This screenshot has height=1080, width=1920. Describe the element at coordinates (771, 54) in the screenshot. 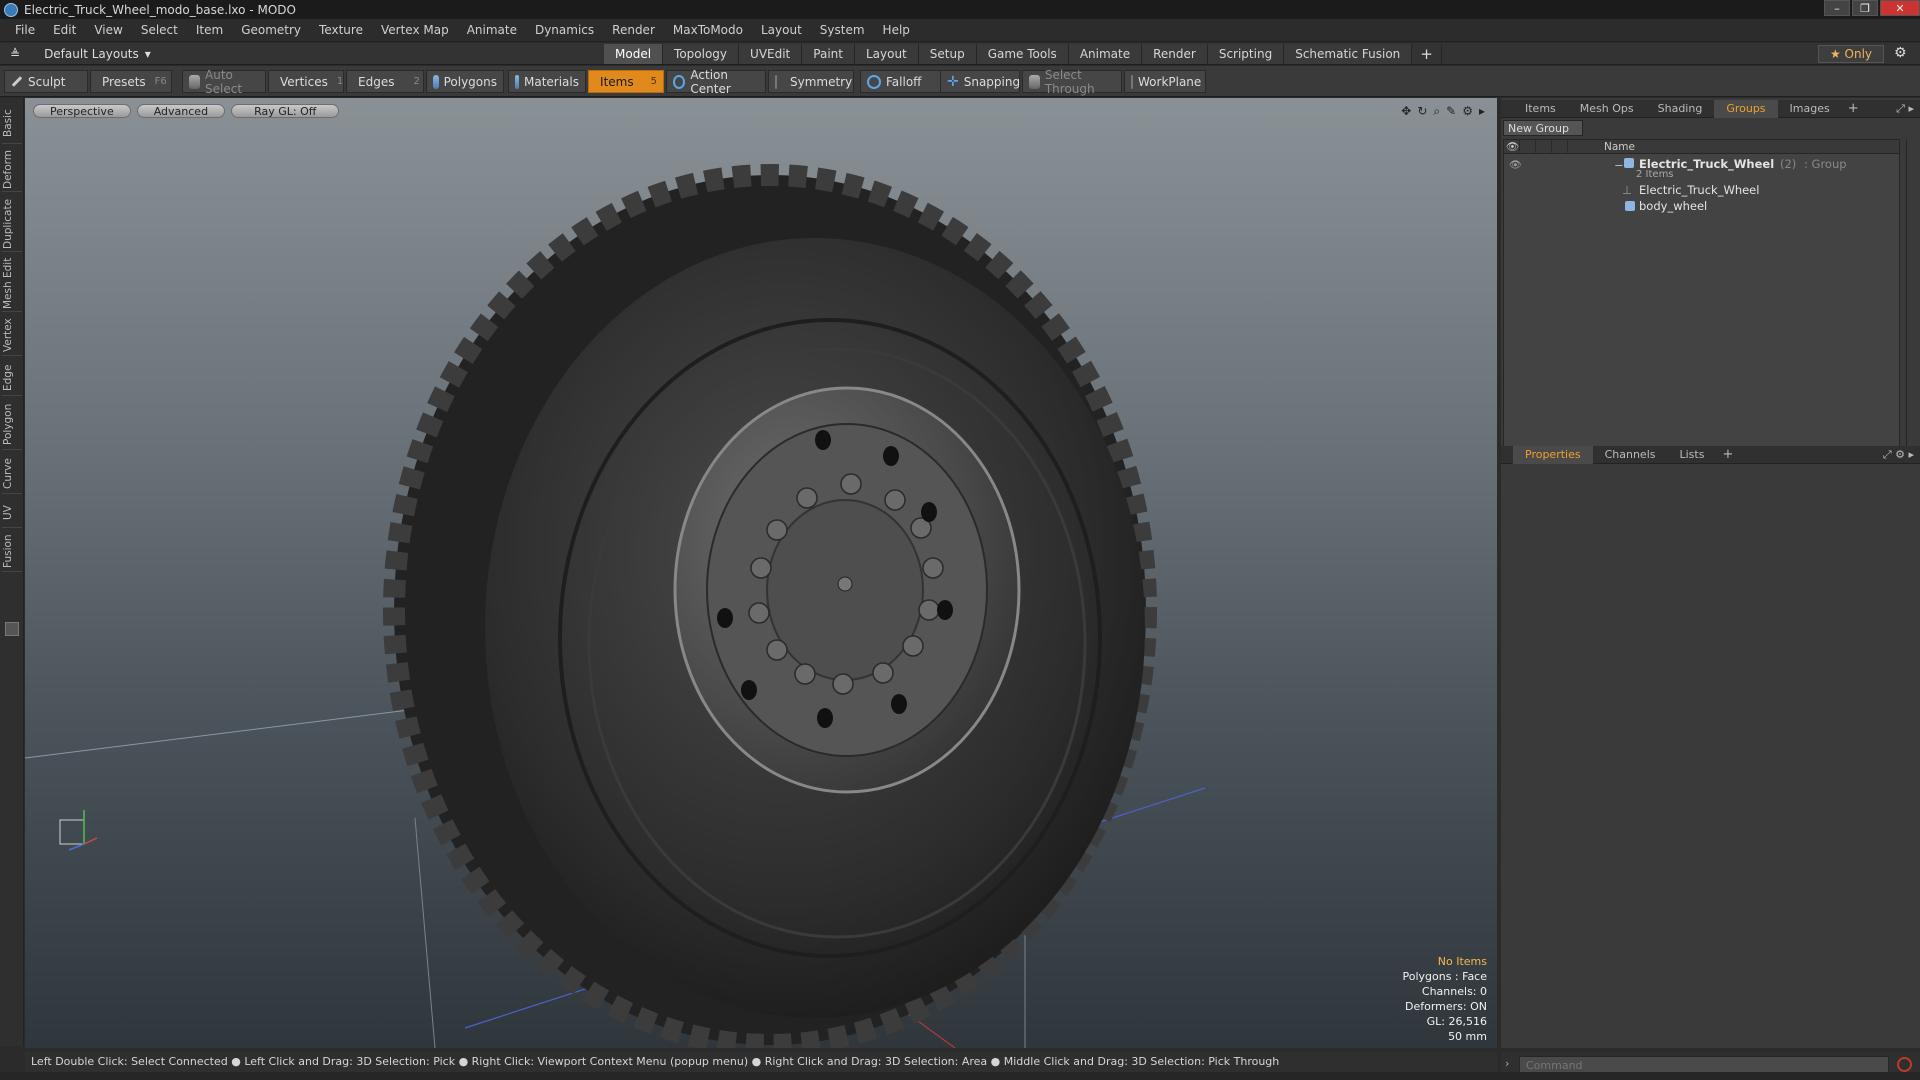

I see `tab-uvedit: UVEdit` at that location.